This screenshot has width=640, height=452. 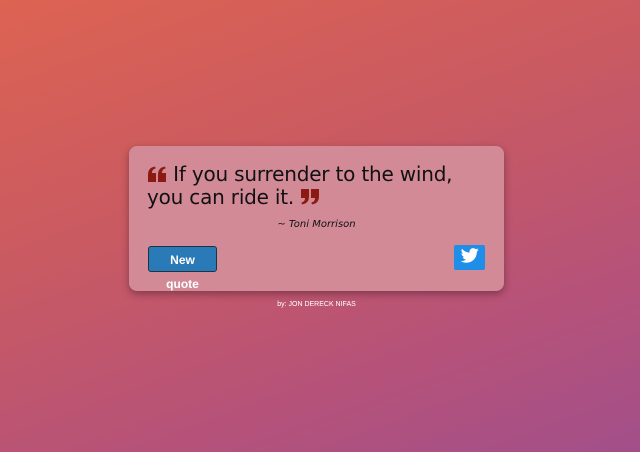 What do you see at coordinates (322, 304) in the screenshot?
I see `footer-author-name: JON DERECK NIFAS` at bounding box center [322, 304].